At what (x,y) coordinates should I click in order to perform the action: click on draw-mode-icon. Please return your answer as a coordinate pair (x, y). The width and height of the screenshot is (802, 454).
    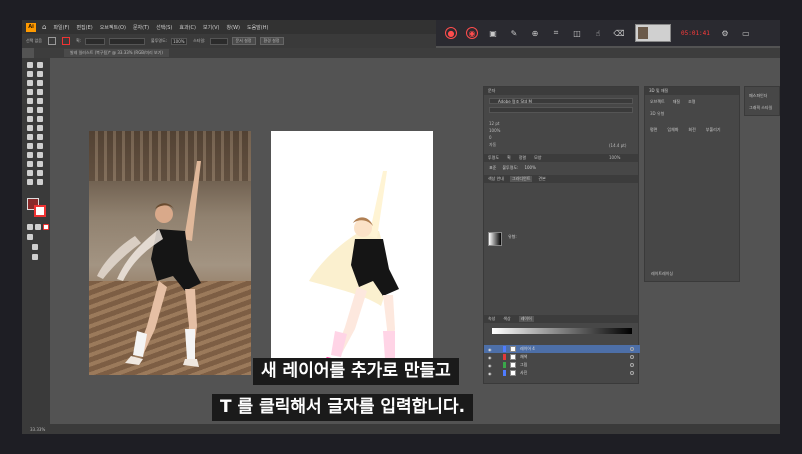
    Looking at the image, I should click on (30, 237).